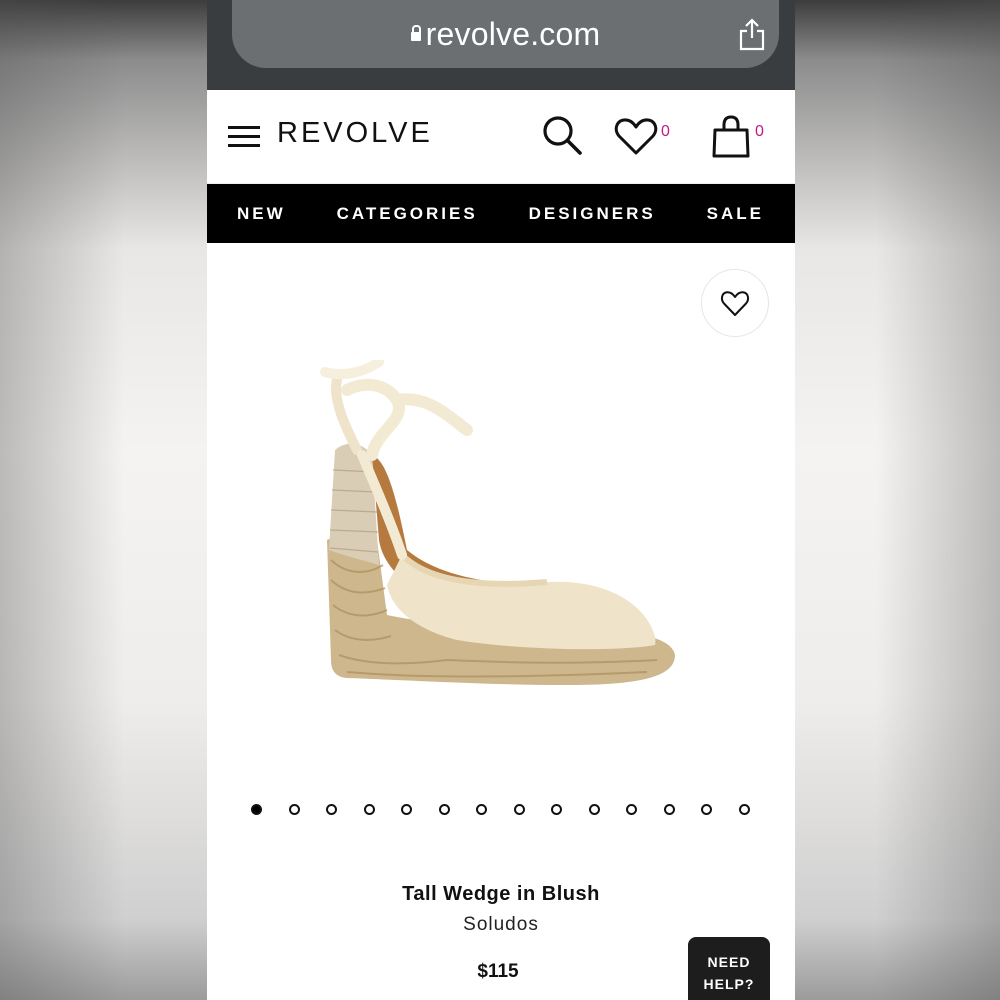 The image size is (1000, 1000). I want to click on hamburger-menu-icon, so click(244, 137).